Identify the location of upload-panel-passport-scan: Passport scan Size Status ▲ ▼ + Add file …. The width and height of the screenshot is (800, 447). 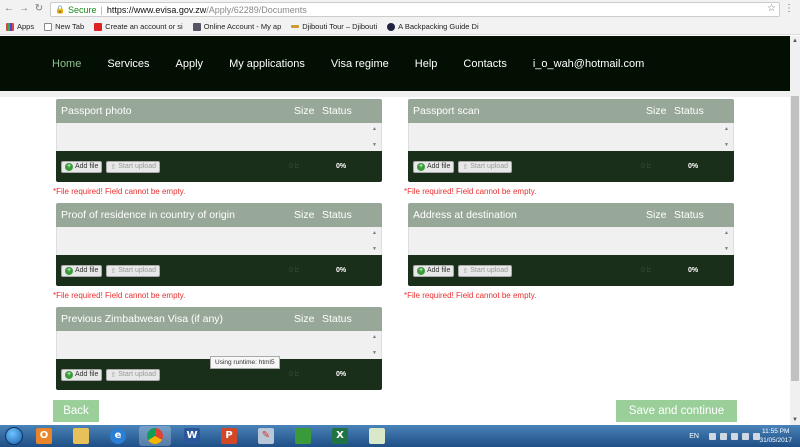
(571, 140).